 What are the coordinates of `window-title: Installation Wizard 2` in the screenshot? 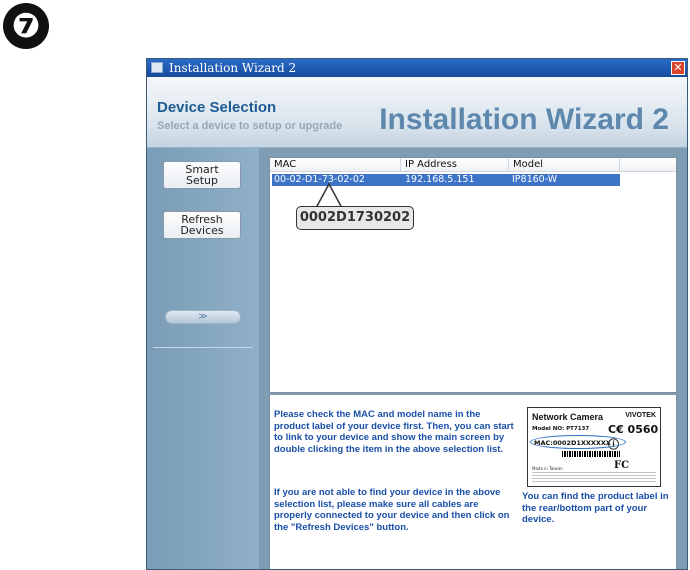 It's located at (233, 68).